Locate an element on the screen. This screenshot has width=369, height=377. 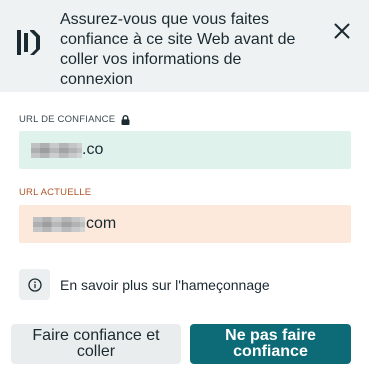
trust-and-paste-button: Faire confiance et coller is located at coordinates (96, 344).